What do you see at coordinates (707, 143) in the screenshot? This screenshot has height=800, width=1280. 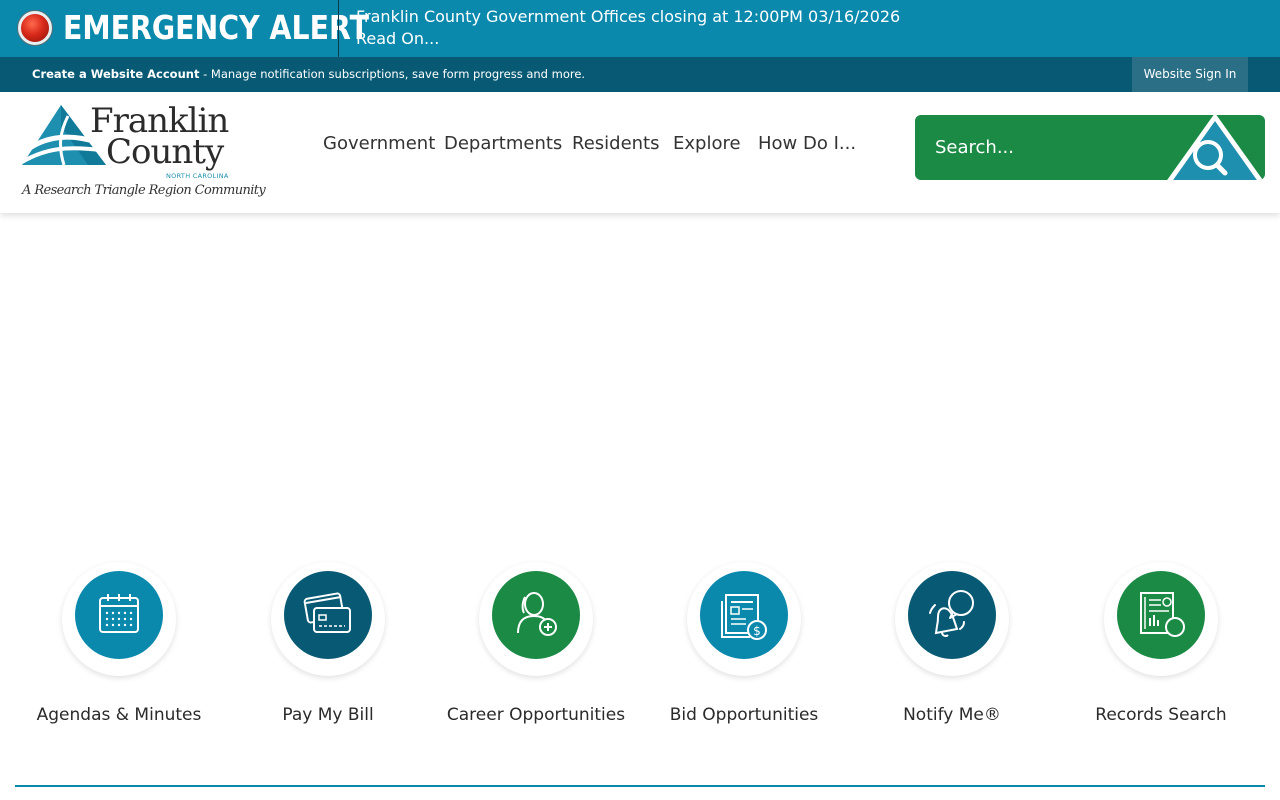 I see `nav-item-explore: Explore` at bounding box center [707, 143].